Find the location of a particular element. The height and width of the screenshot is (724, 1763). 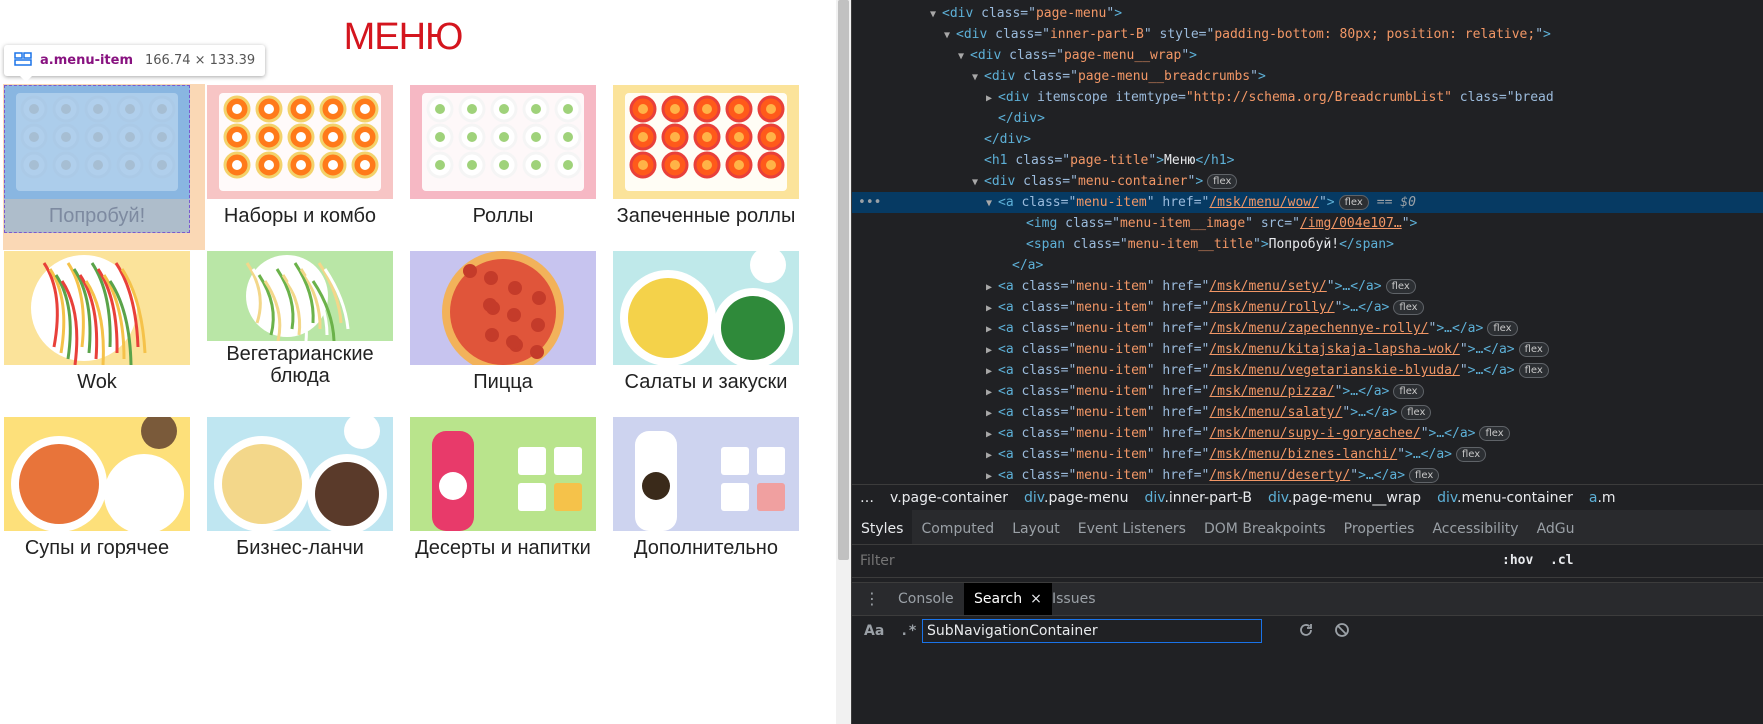

menu-item: Пицца is located at coordinates (503, 325).